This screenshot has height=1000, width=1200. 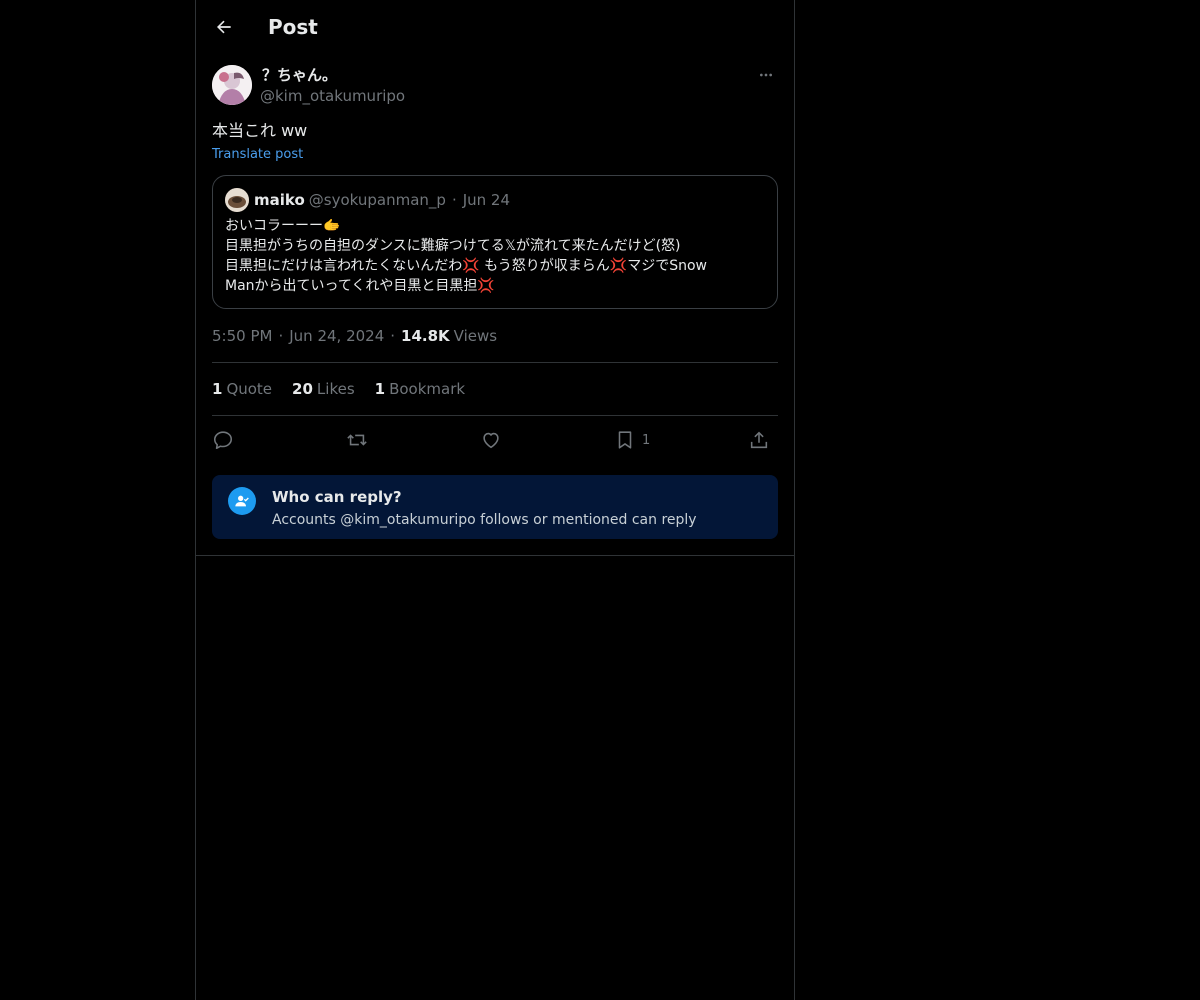 I want to click on more-horizontal-icon, so click(x=766, y=75).